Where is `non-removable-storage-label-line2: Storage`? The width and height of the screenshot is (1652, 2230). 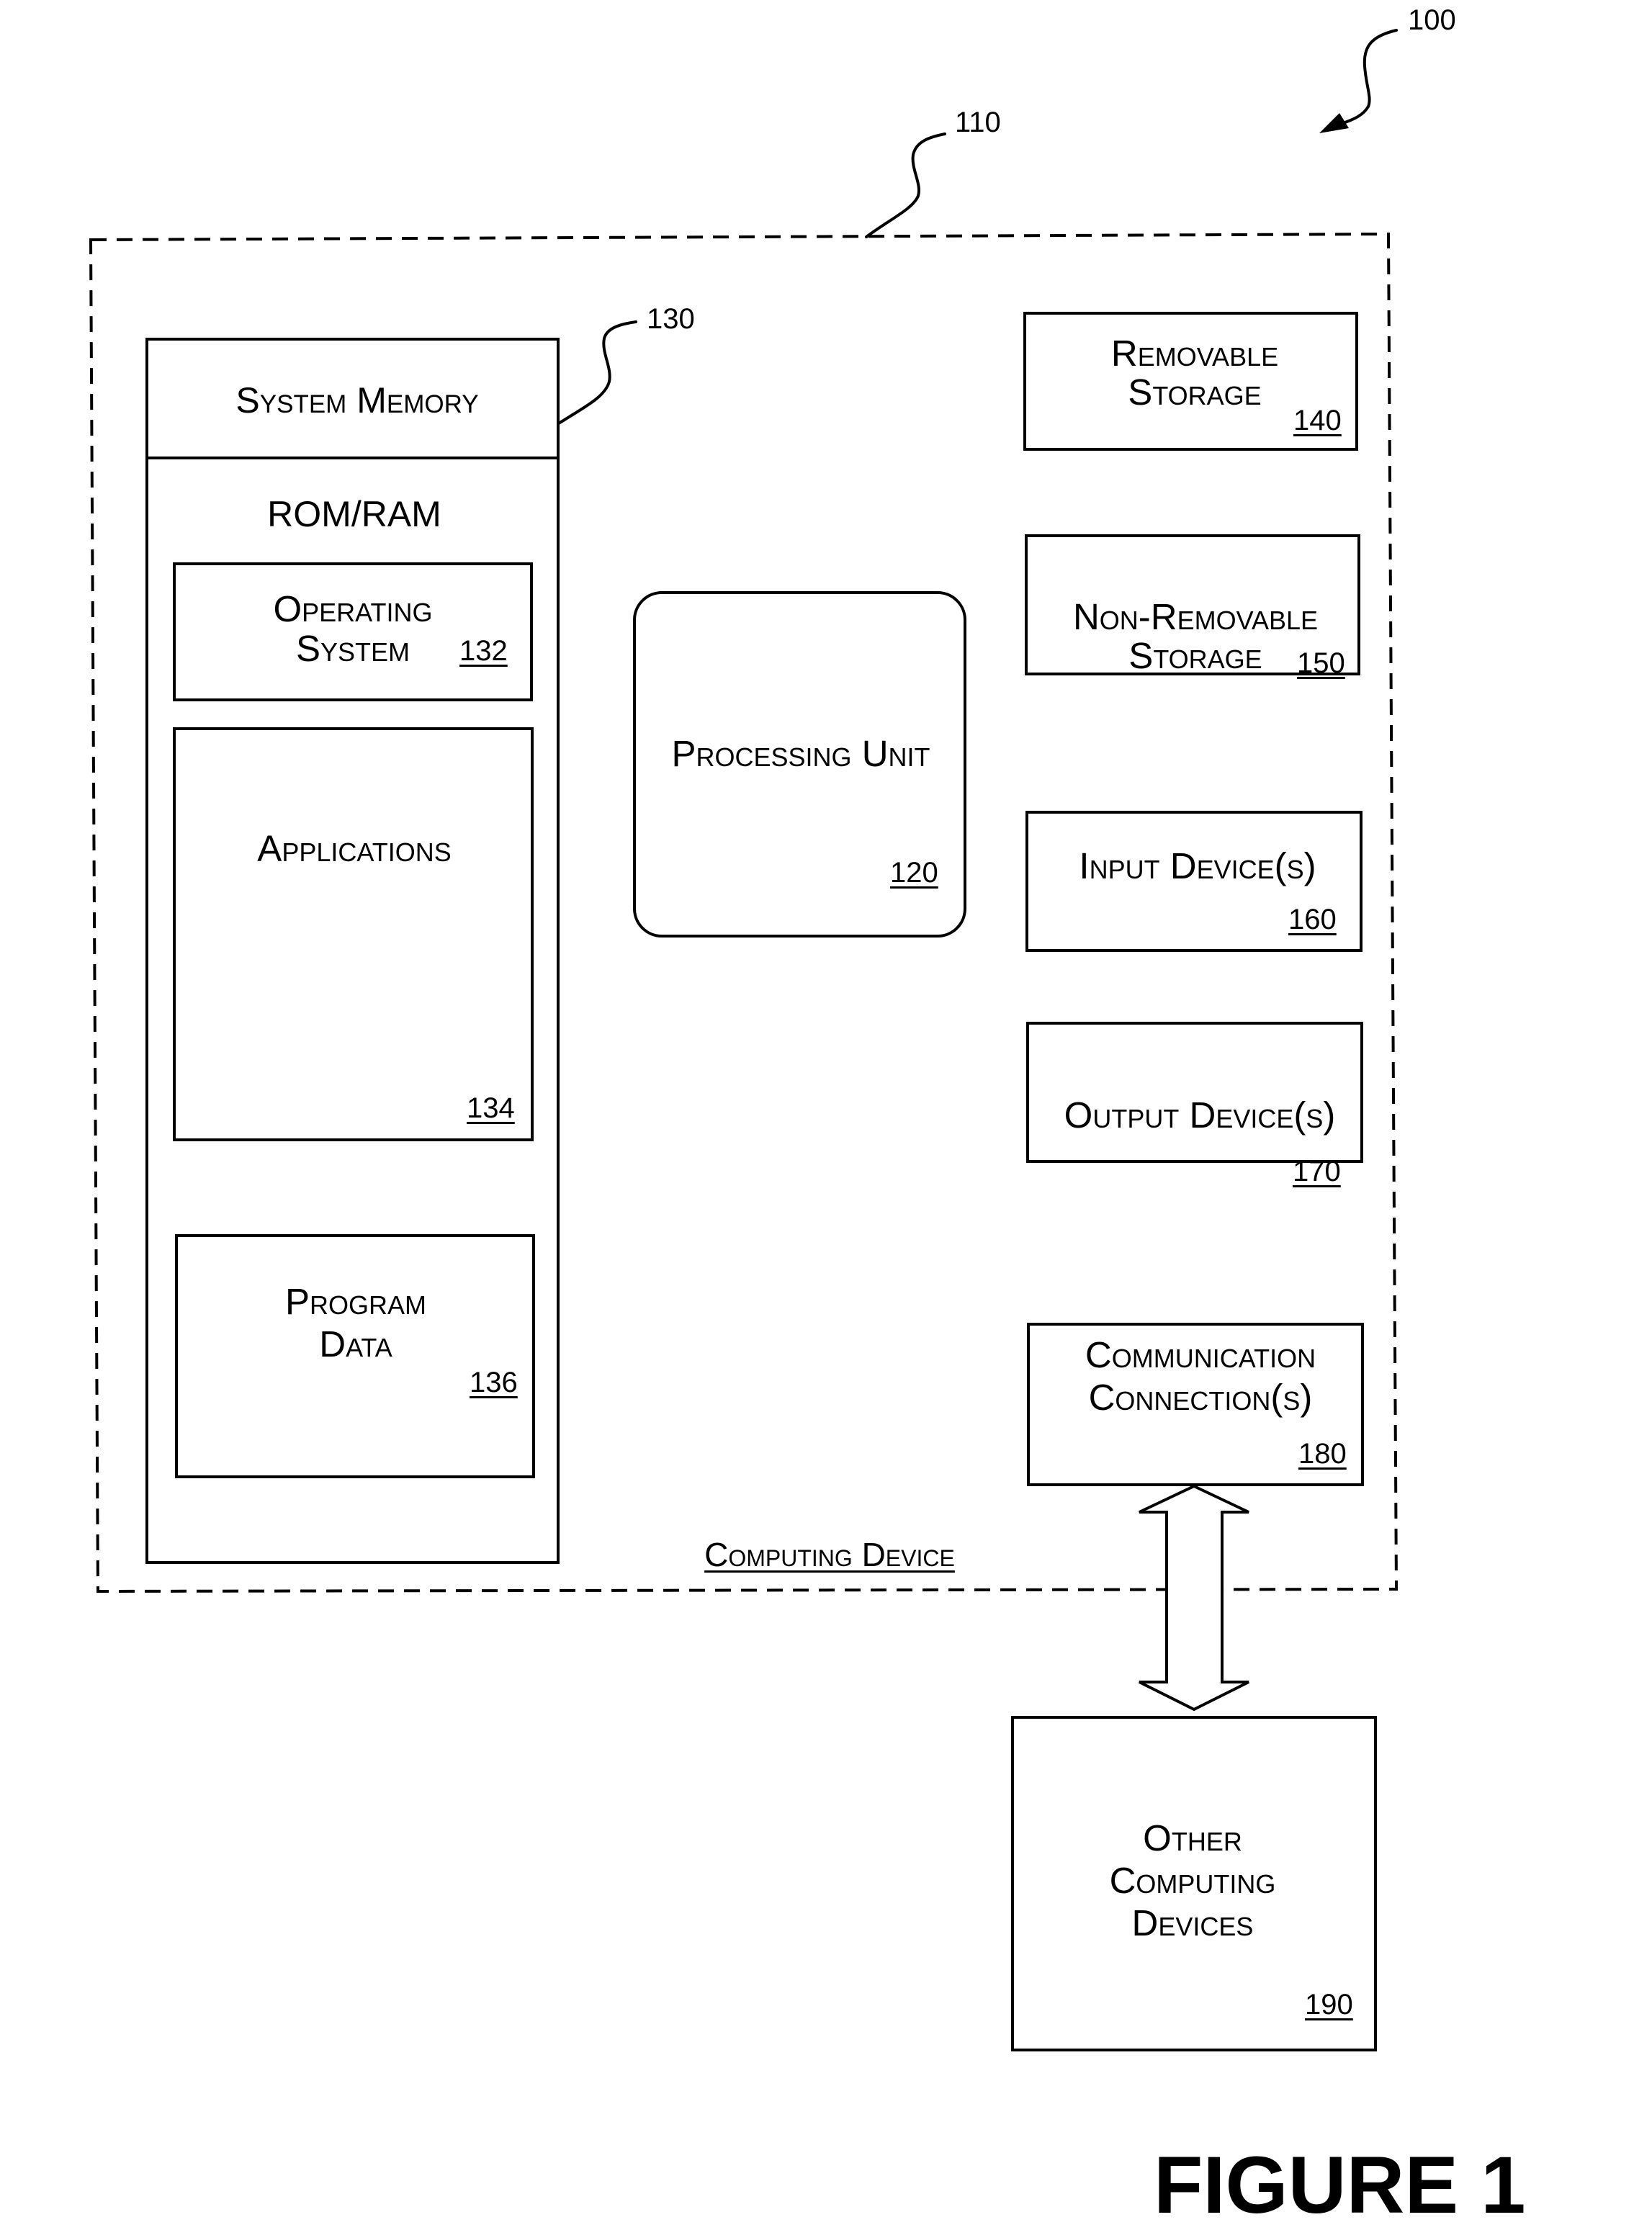
non-removable-storage-label-line2: Storage is located at coordinates (1195, 655).